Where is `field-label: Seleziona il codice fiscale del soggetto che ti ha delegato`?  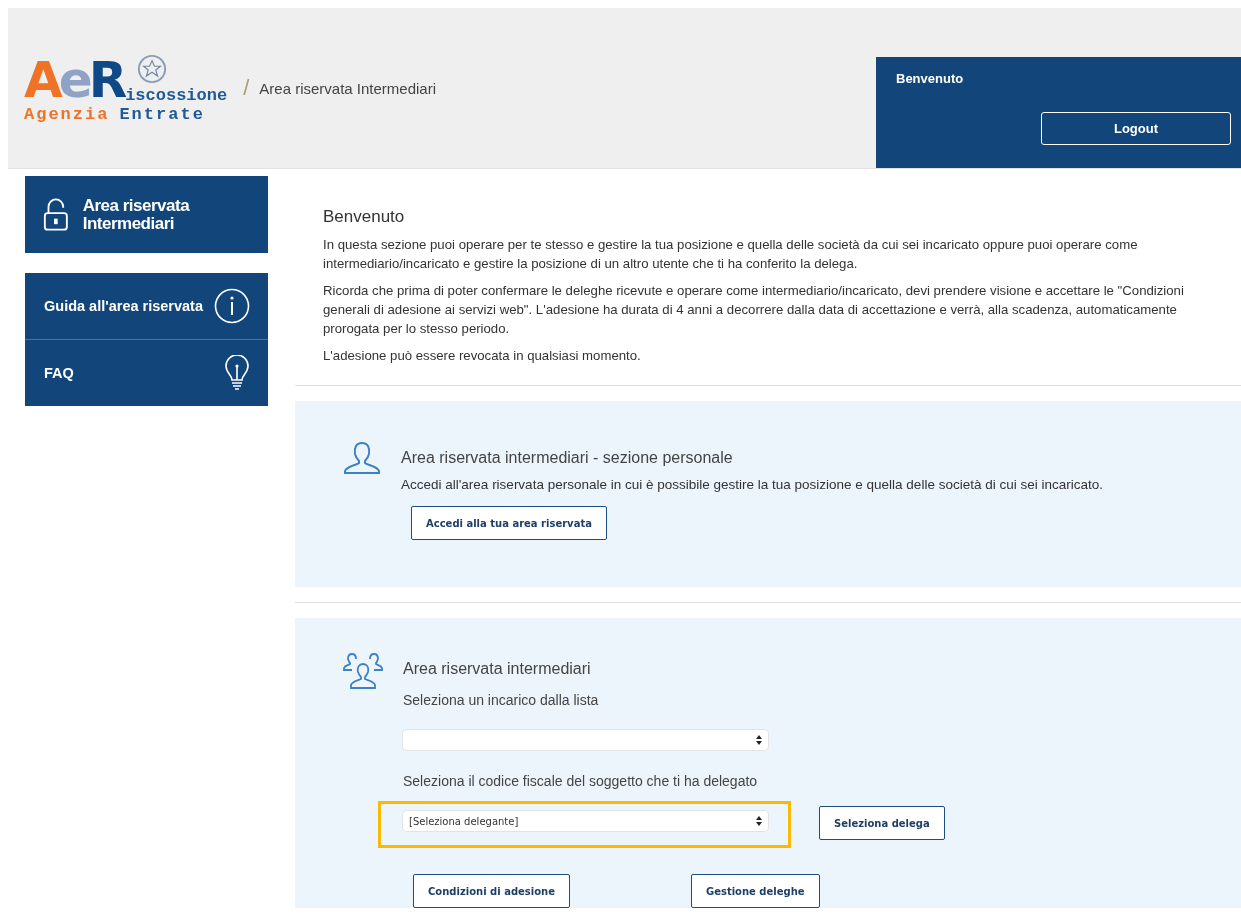
field-label: Seleziona il codice fiscale del soggetto che ti ha delegato is located at coordinates (581, 781).